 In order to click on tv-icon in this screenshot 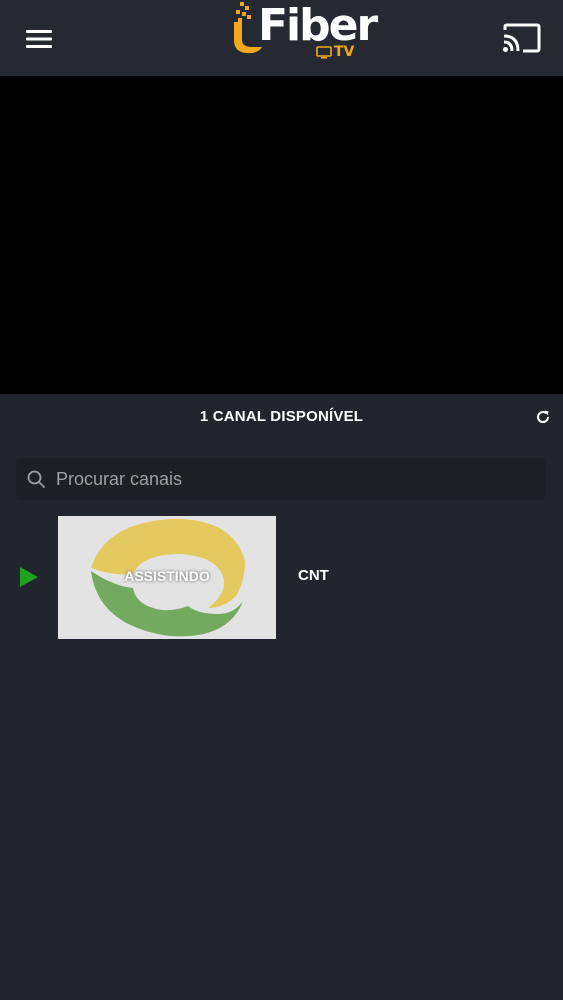, I will do `click(324, 52)`.